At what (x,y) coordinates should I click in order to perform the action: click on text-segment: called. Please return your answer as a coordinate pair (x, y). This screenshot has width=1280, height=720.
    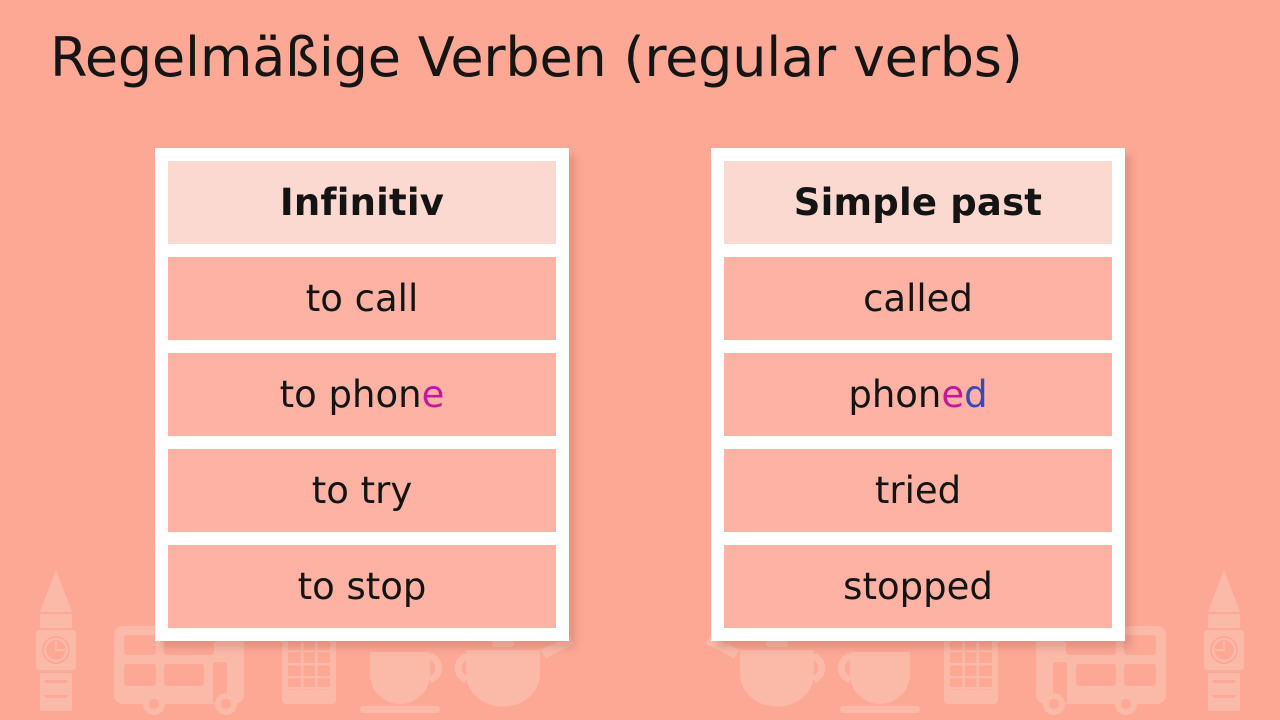
    Looking at the image, I should click on (918, 298).